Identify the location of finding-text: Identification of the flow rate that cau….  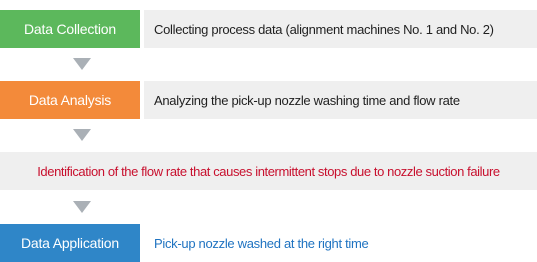
(268, 171).